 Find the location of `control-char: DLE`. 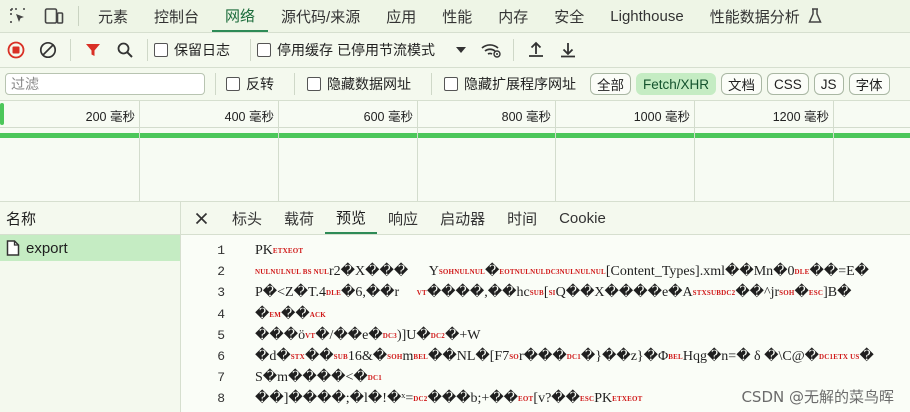

control-char: DLE is located at coordinates (802, 272).